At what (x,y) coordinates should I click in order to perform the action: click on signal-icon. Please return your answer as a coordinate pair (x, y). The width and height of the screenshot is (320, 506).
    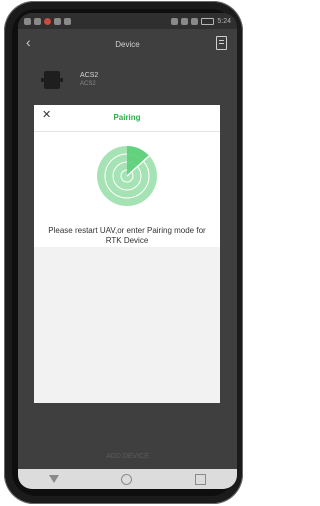
    Looking at the image, I should click on (27, 21).